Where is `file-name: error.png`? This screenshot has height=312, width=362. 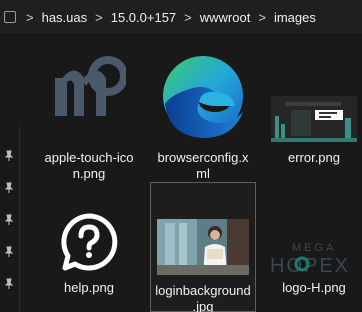
file-name: error.png is located at coordinates (314, 158).